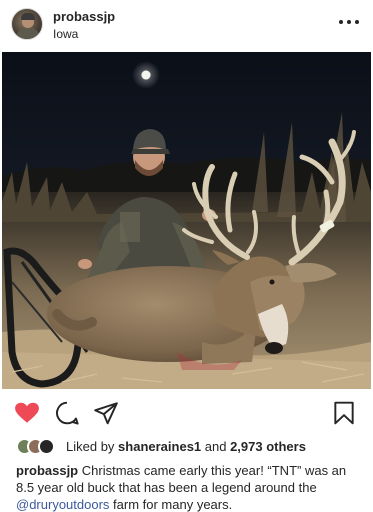 The width and height of the screenshot is (373, 512). What do you see at coordinates (65, 34) in the screenshot?
I see `post-location: Iowa` at bounding box center [65, 34].